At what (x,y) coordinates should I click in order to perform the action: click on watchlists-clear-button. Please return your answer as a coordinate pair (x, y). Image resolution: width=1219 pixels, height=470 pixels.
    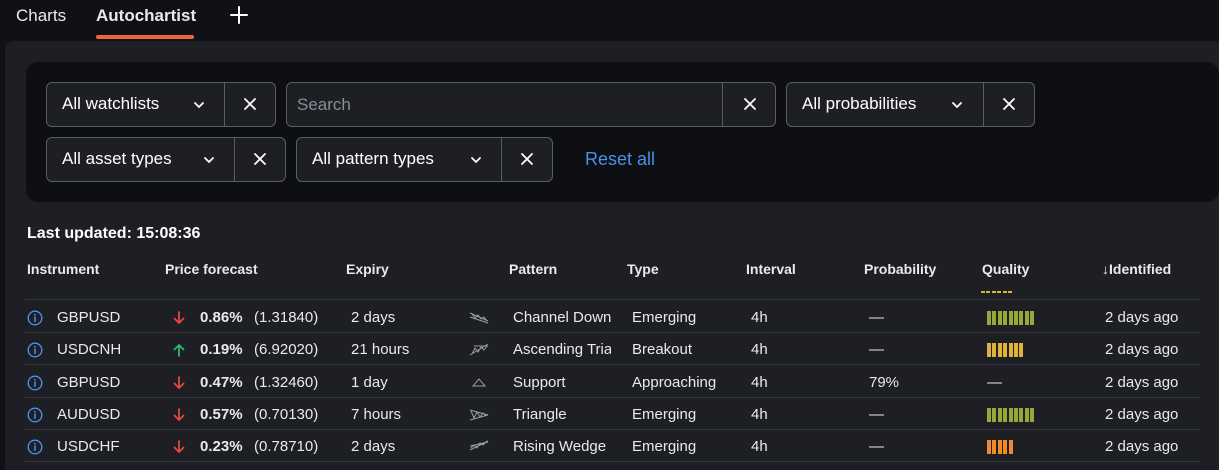
    Looking at the image, I should click on (250, 104).